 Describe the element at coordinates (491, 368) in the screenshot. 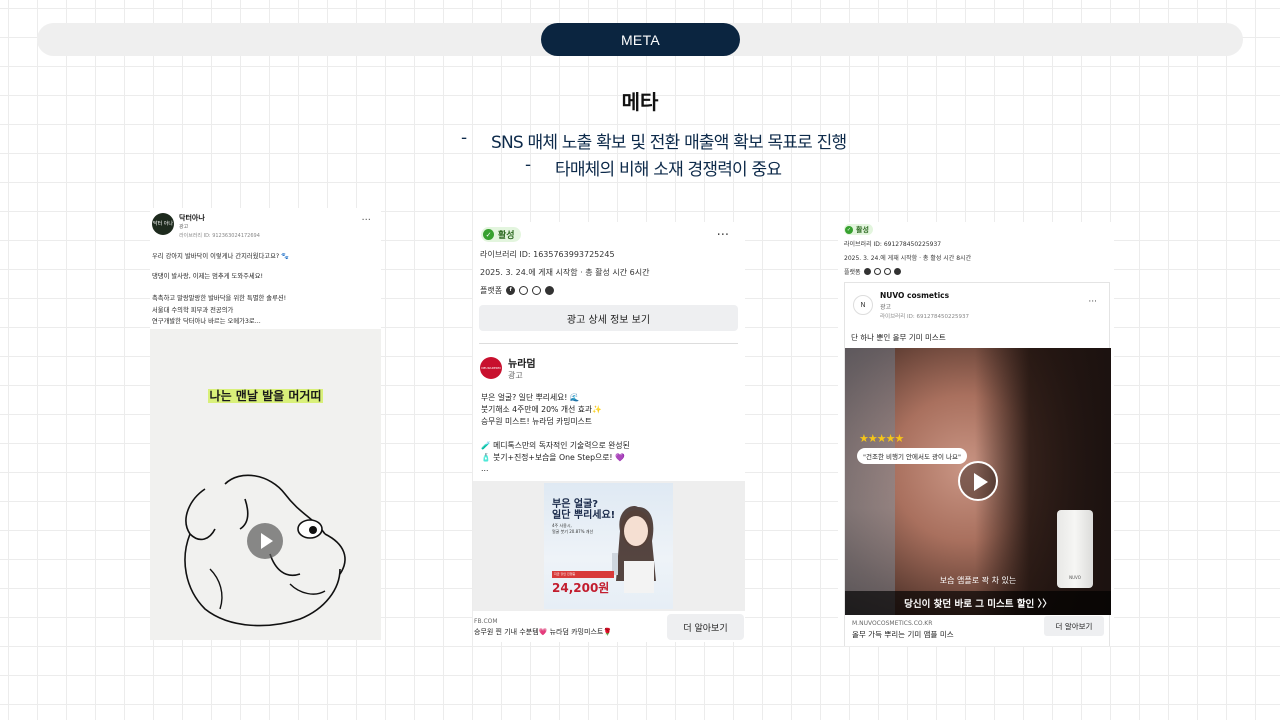

I see `advertiser-avatar: NEURADERM` at that location.